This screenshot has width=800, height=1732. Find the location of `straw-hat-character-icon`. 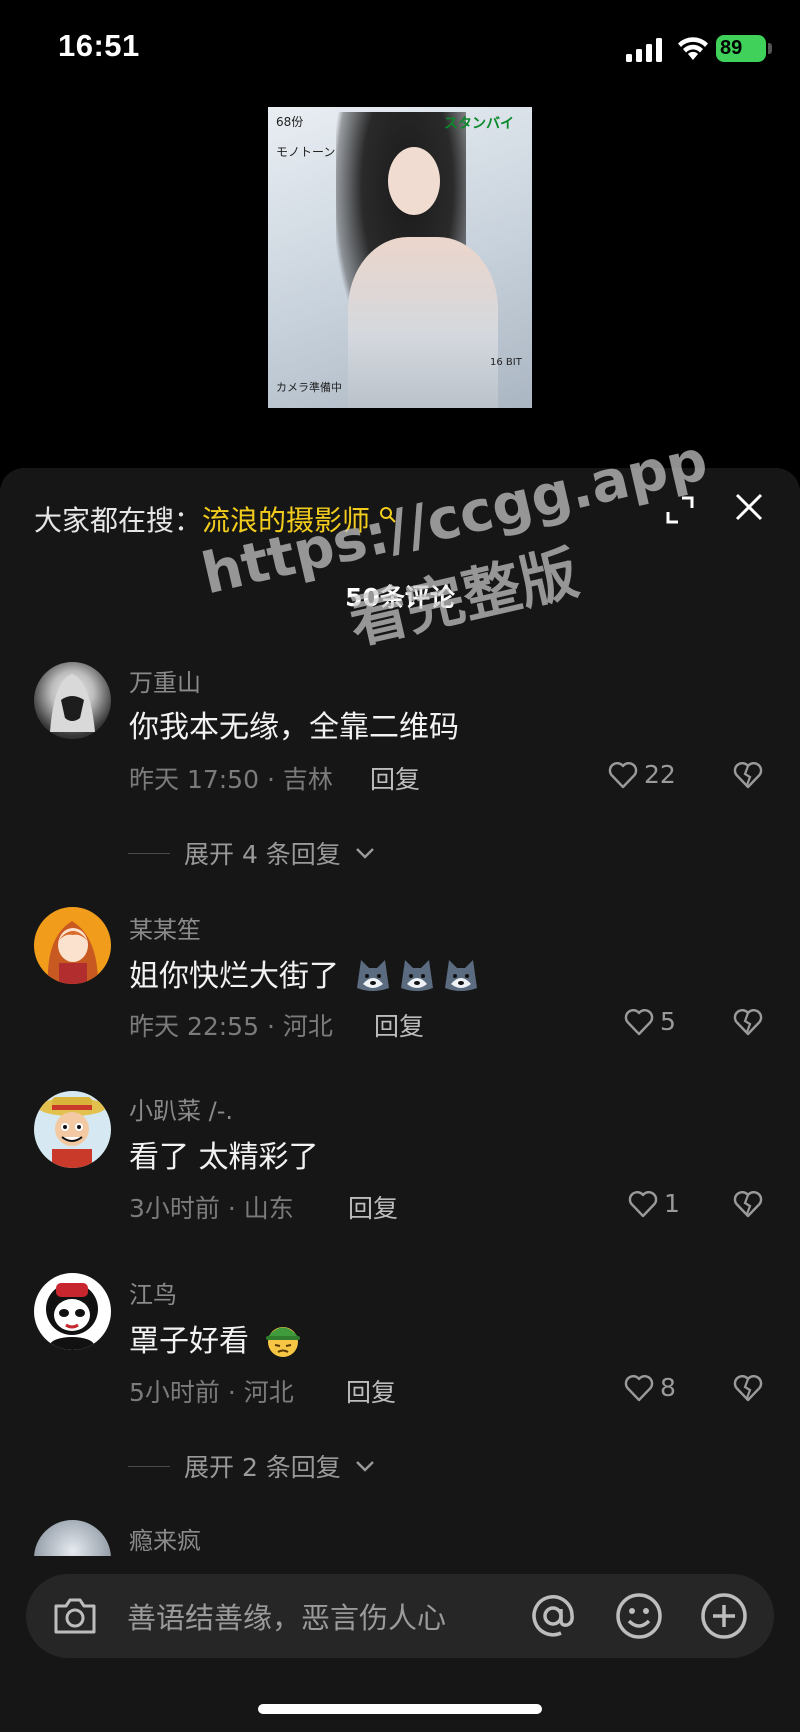

straw-hat-character-icon is located at coordinates (72, 1132).